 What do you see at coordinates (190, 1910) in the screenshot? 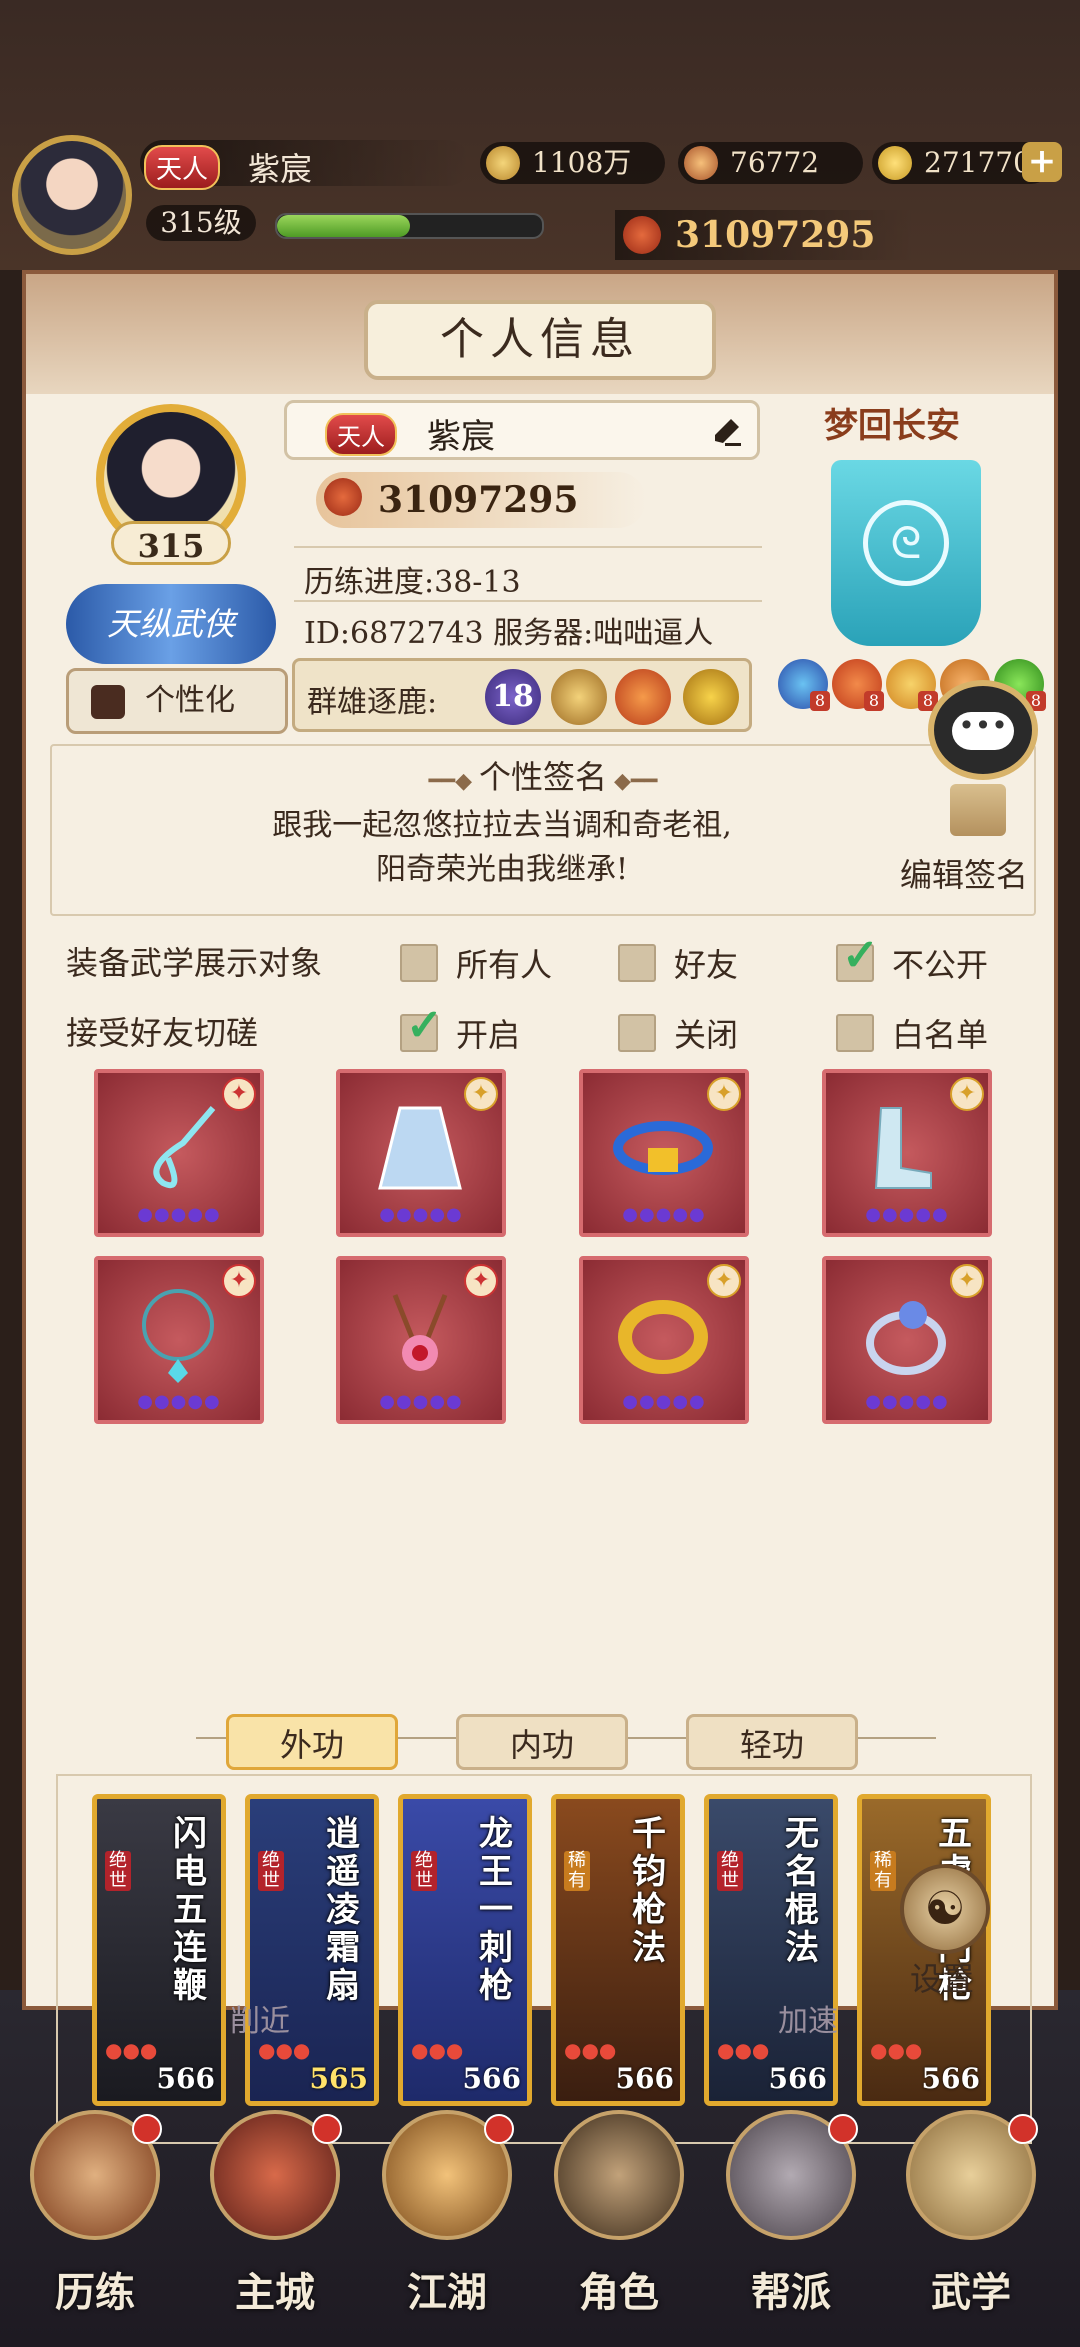
I see `skill-name: 闪电五连鞭` at bounding box center [190, 1910].